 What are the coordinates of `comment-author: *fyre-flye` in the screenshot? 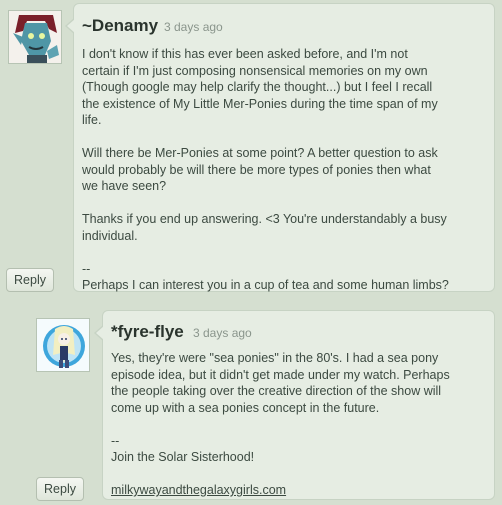 It's located at (147, 332).